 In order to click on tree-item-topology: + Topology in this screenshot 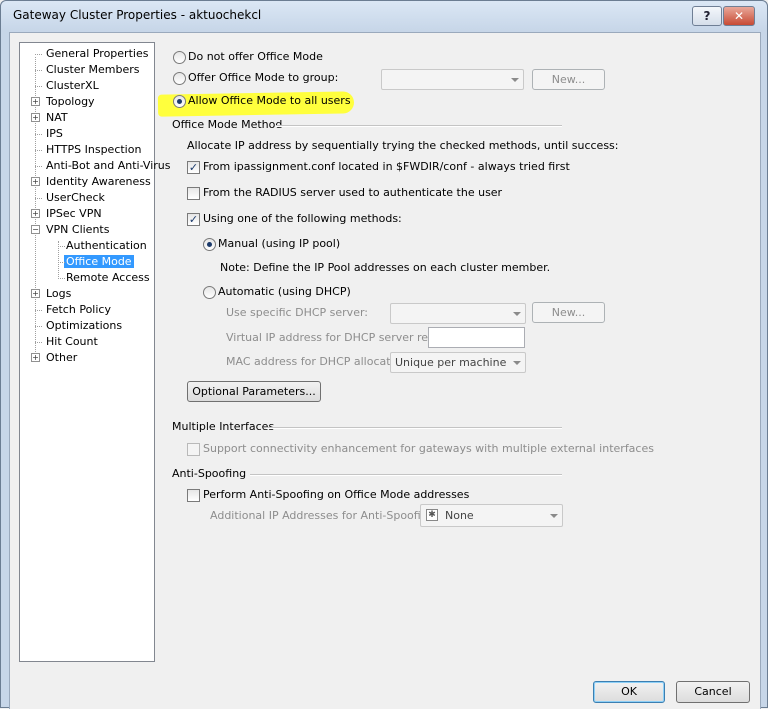, I will do `click(63, 102)`.